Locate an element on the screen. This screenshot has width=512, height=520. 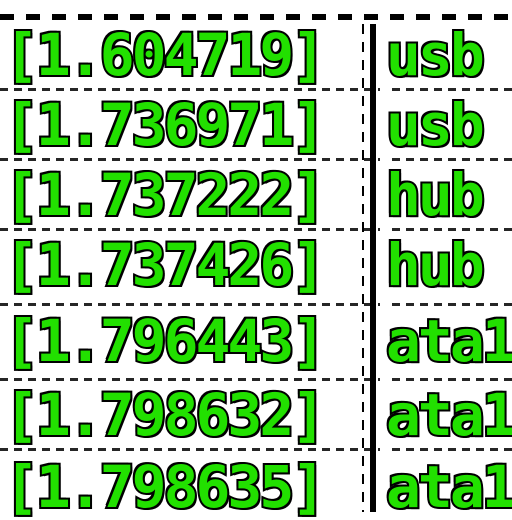
top-rule is located at coordinates (256, 17).